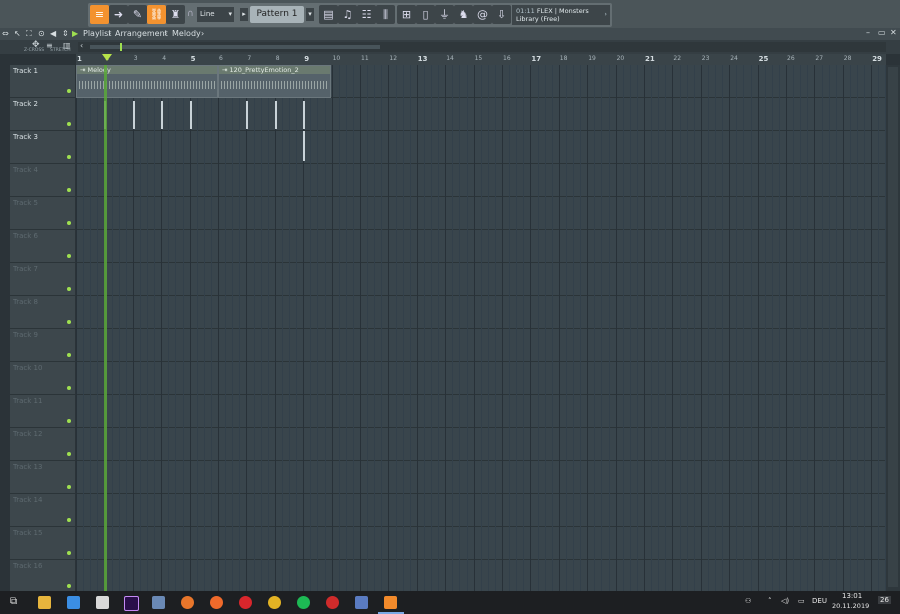 The width and height of the screenshot is (900, 614). Describe the element at coordinates (748, 601) in the screenshot. I see `people-icon: ⚇` at that location.